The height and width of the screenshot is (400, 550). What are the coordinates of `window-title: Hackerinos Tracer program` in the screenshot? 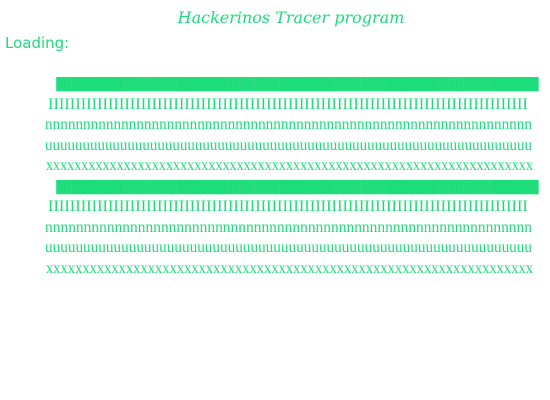 It's located at (291, 17).